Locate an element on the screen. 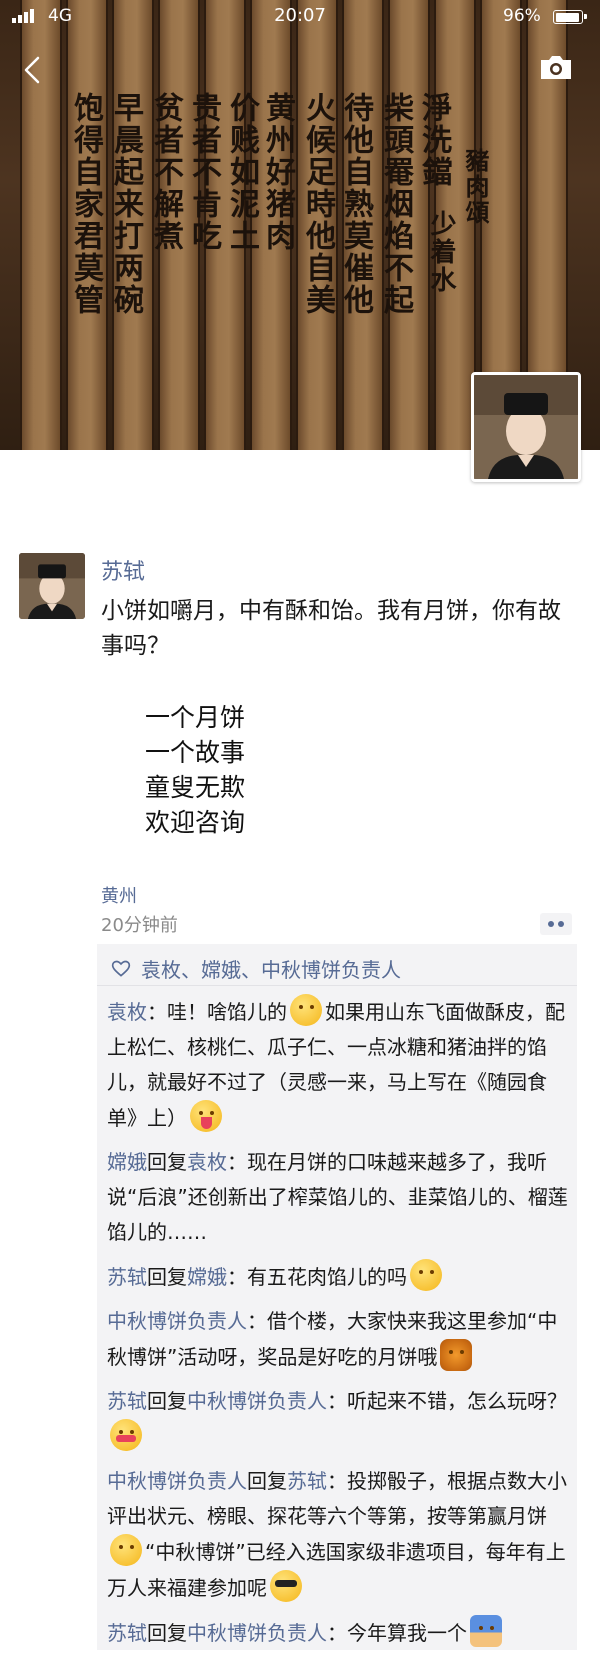  likes-row: 袁枚、嫦娥、中秋博饼负责人 is located at coordinates (337, 965).